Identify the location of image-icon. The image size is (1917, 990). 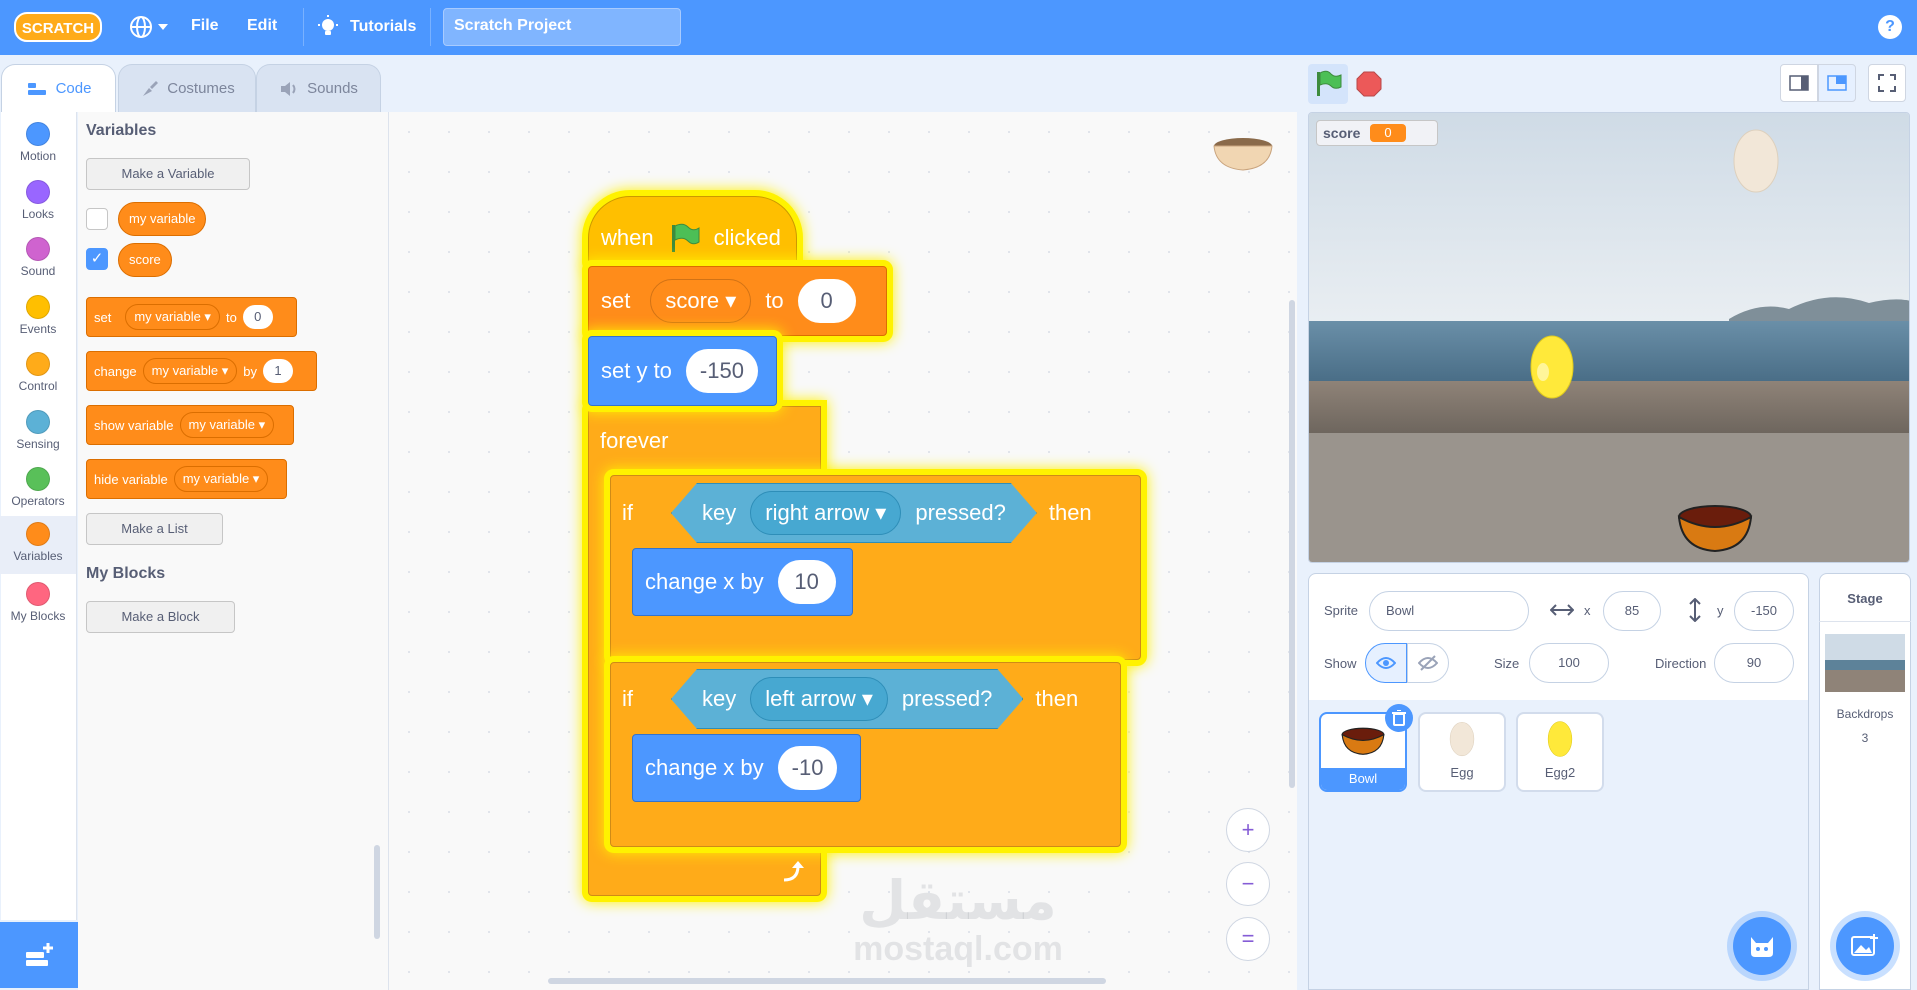
(1864, 945).